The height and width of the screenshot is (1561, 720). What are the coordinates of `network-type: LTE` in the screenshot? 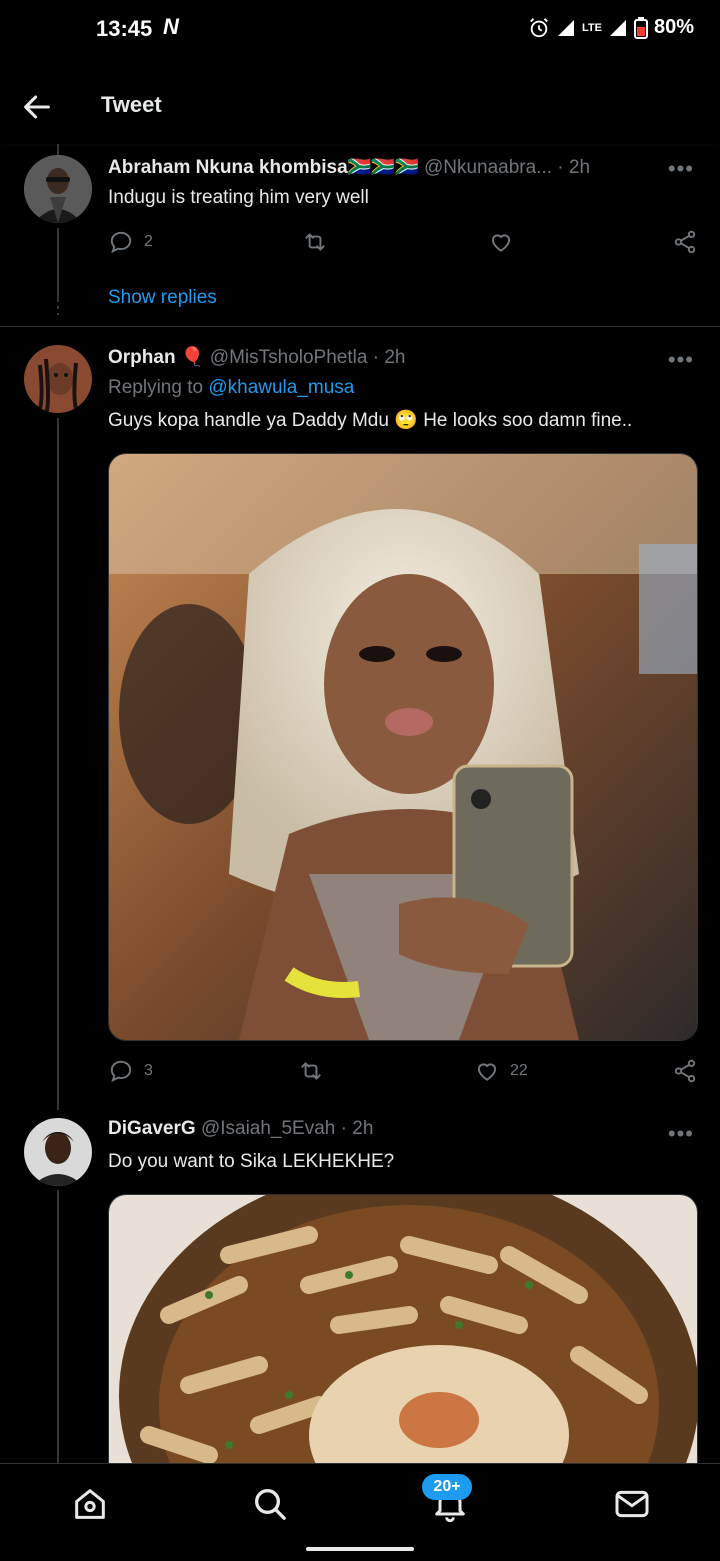 It's located at (592, 27).